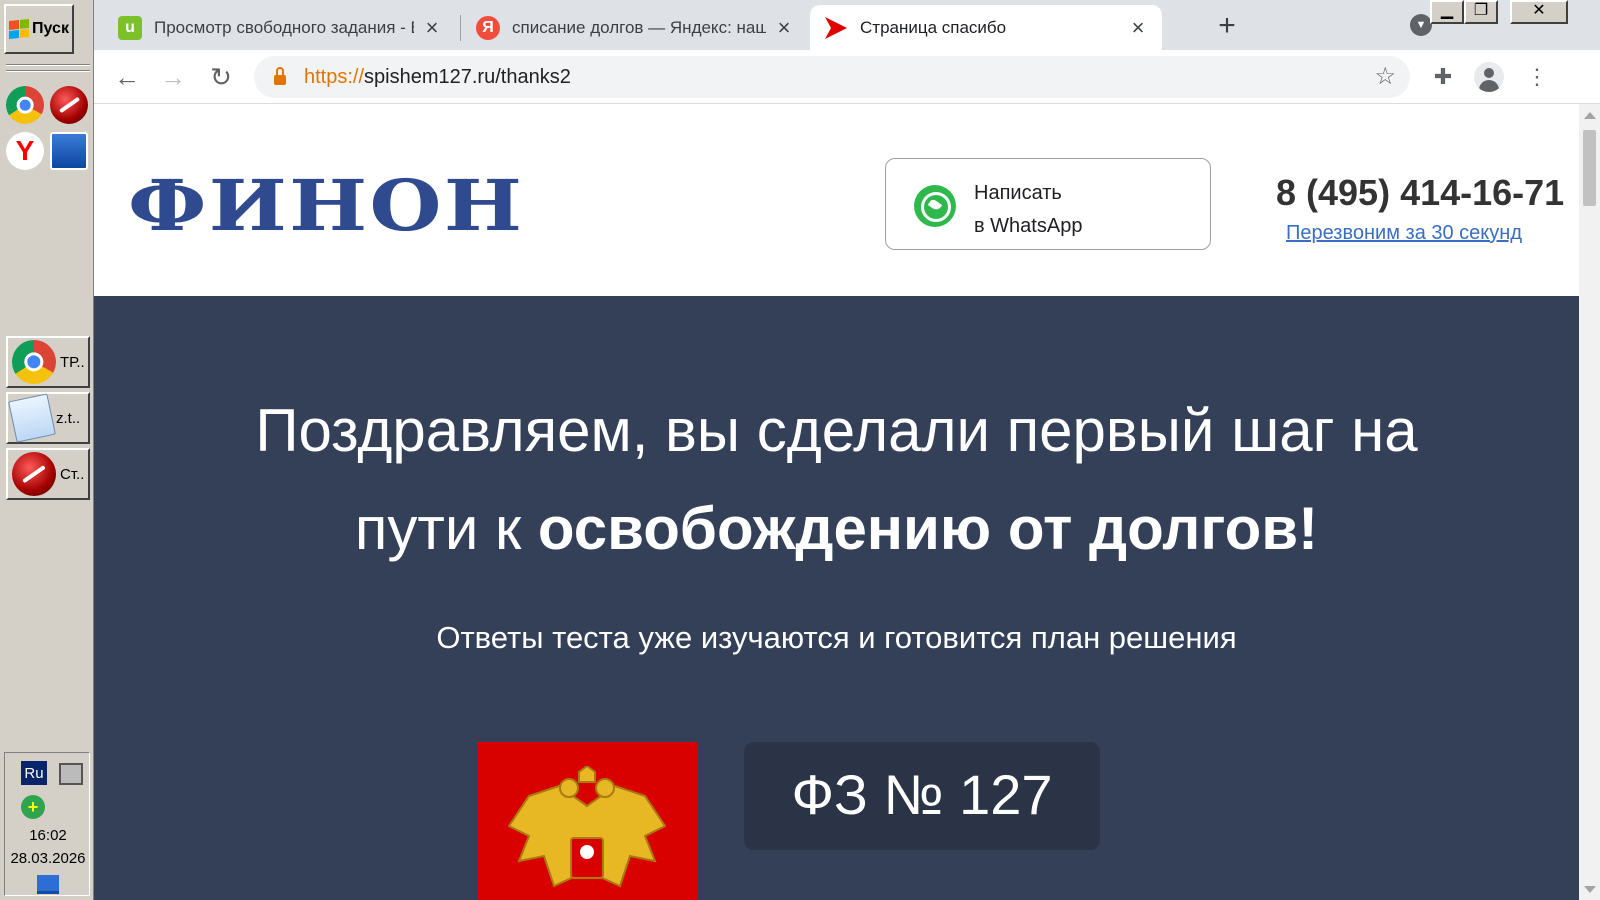  I want to click on tab-search-icon: ▼, so click(1421, 25).